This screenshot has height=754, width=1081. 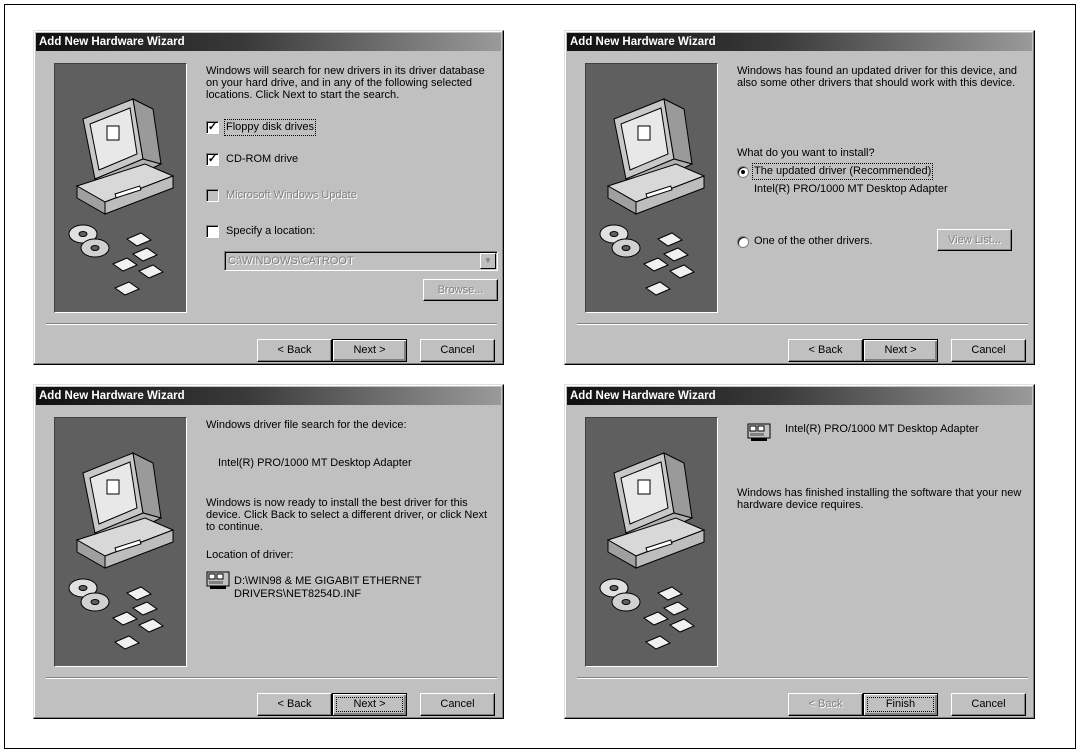 What do you see at coordinates (270, 231) in the screenshot?
I see `specify-location-label: Specify a location:` at bounding box center [270, 231].